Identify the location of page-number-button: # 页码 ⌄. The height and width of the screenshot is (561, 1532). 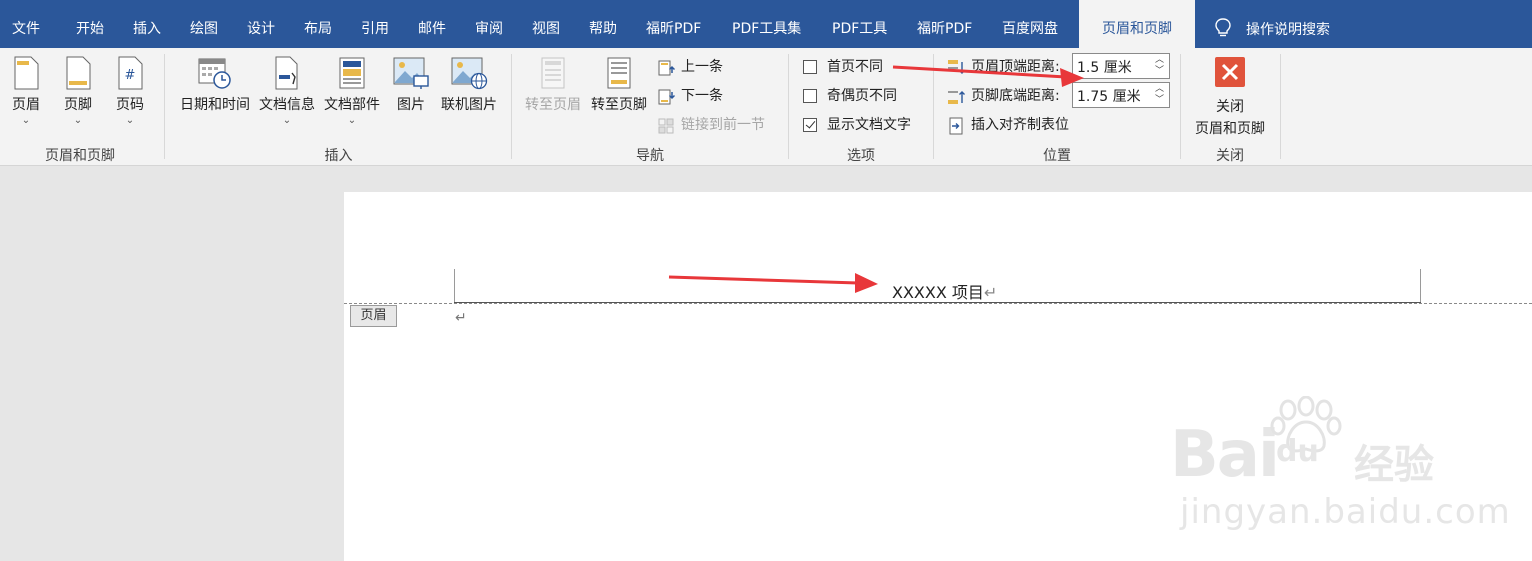
(130, 91).